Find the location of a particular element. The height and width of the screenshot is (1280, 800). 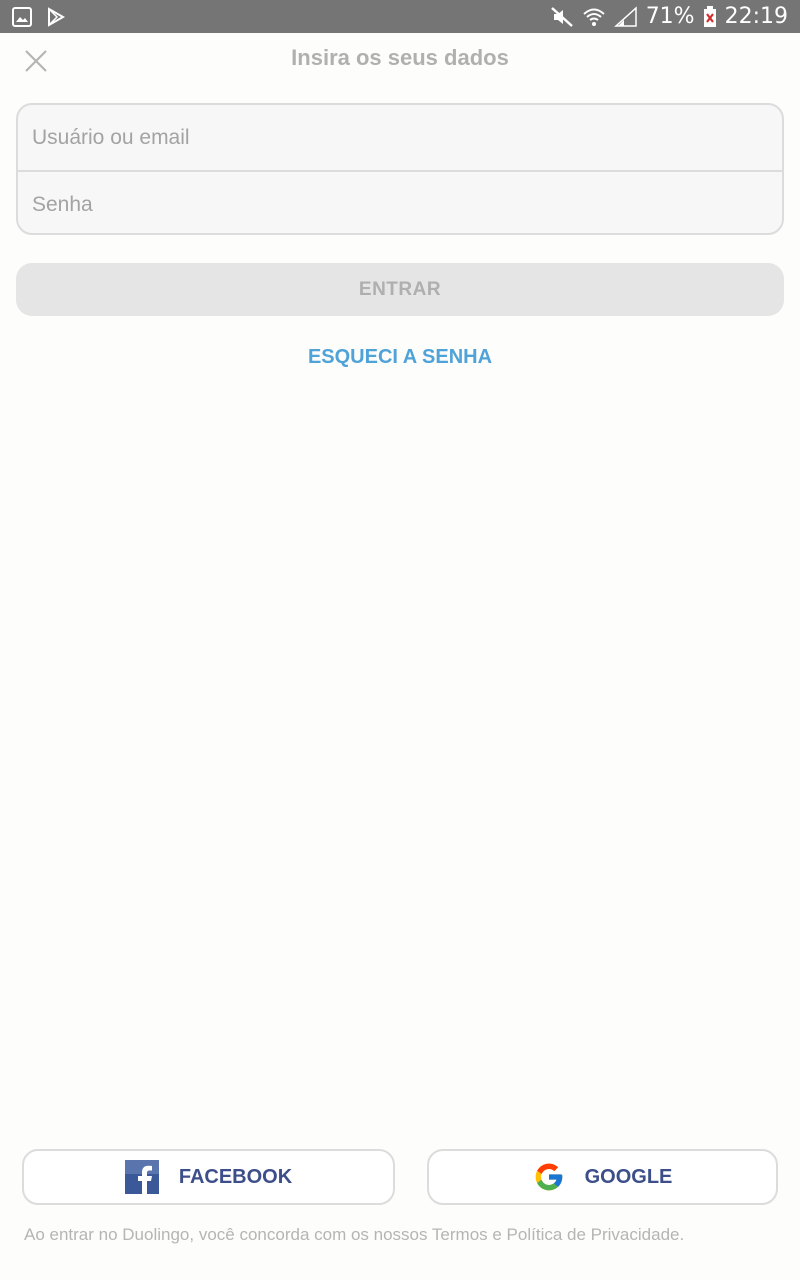

login-button: ENTRAR is located at coordinates (400, 289).